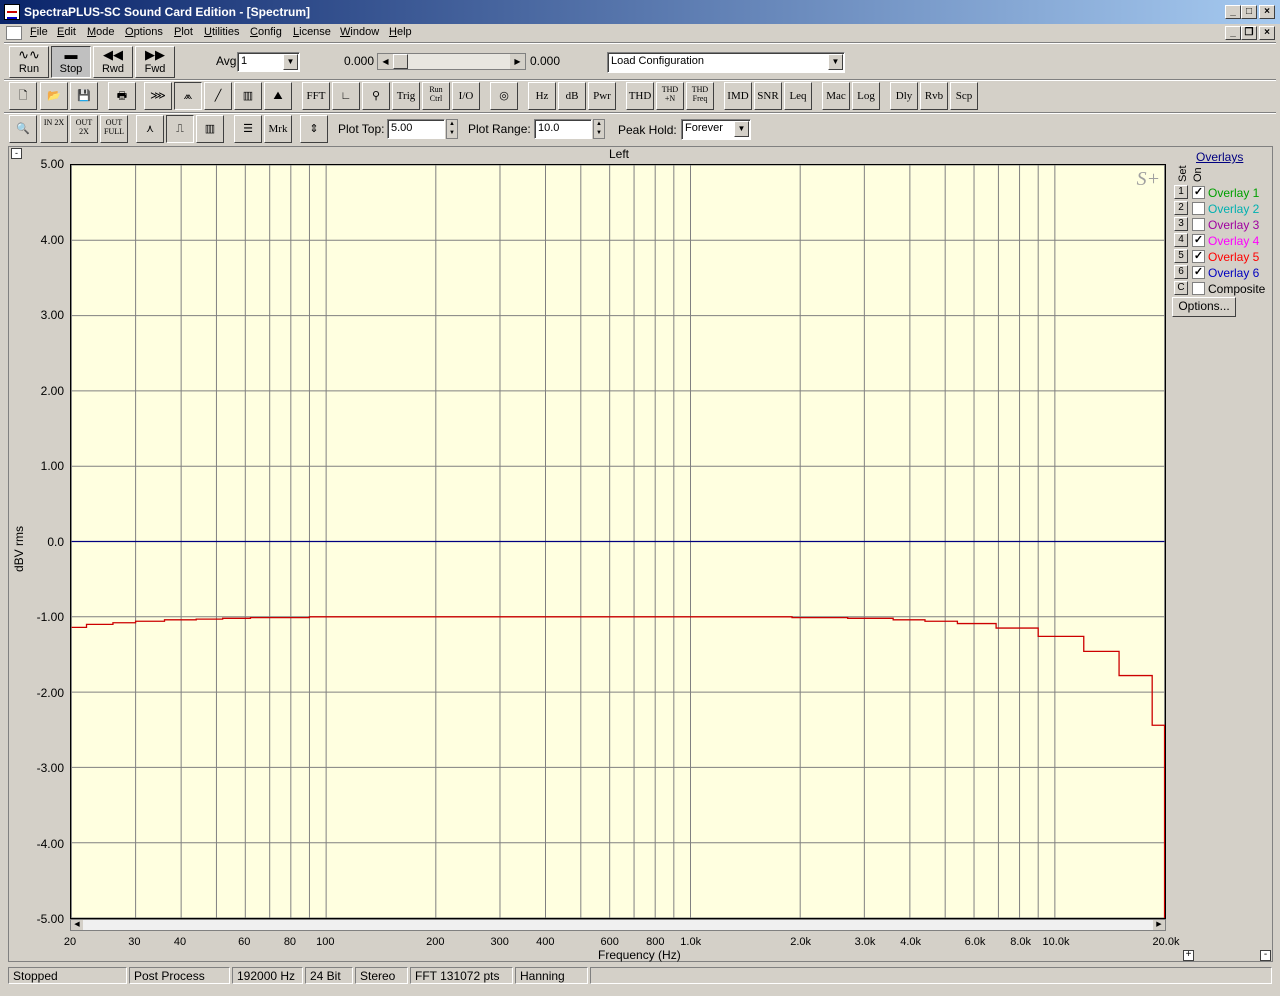 The width and height of the screenshot is (1280, 996). I want to click on fwd-button: ▶▶ Fwd, so click(155, 62).